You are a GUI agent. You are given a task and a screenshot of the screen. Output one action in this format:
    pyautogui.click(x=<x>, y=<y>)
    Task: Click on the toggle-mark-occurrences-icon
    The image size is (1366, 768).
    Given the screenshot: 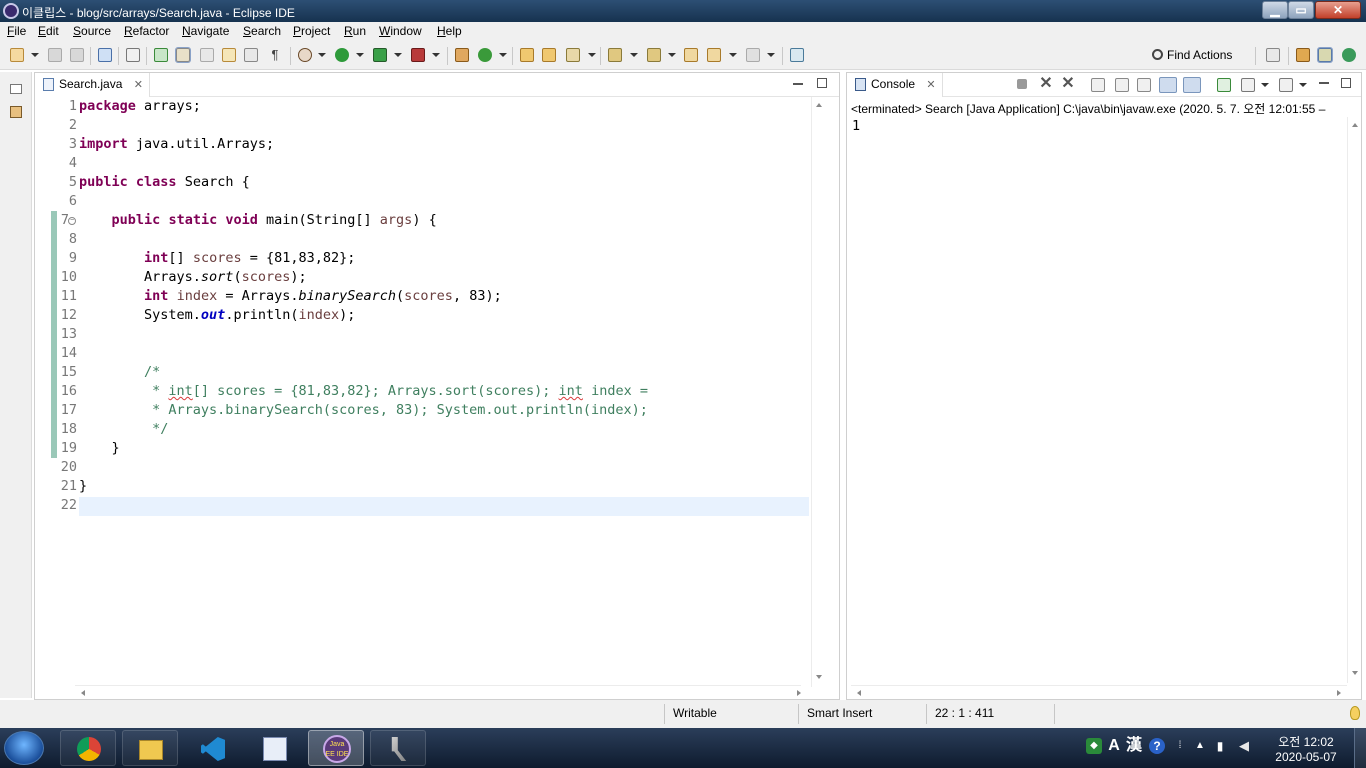 What is the action you would take?
    pyautogui.click(x=183, y=55)
    